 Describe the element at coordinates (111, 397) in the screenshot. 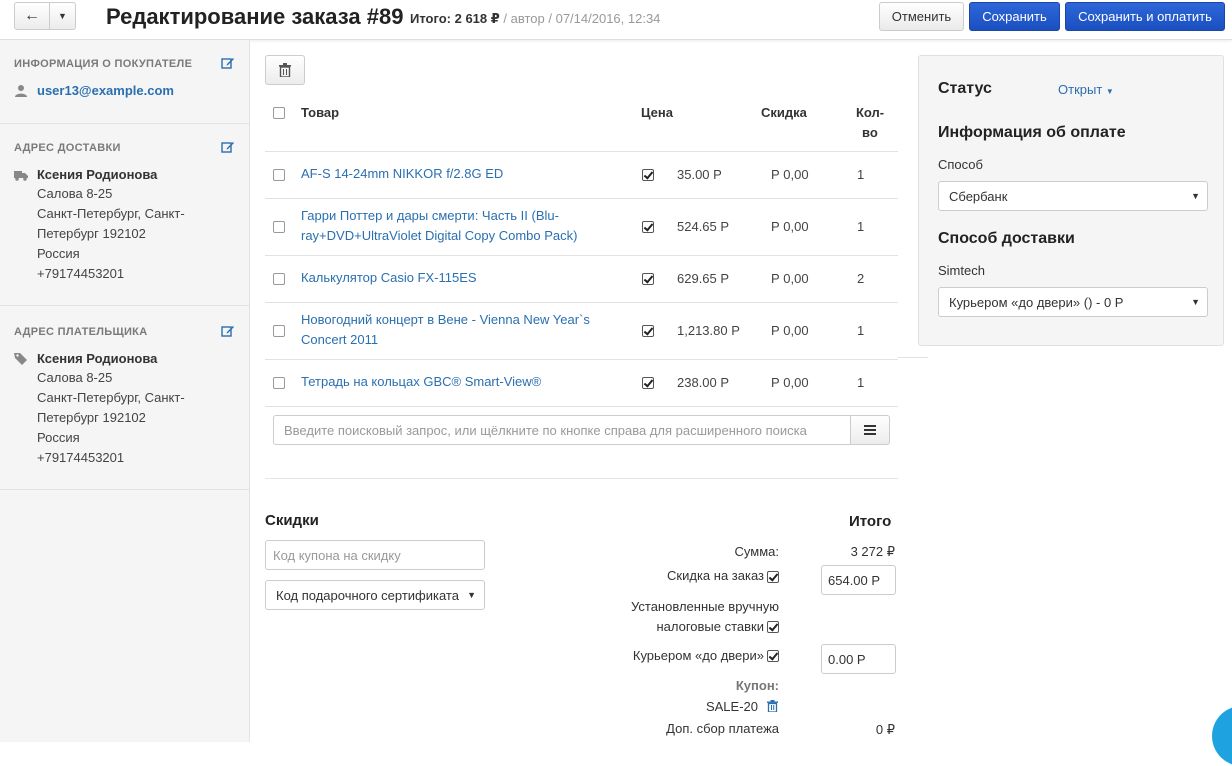

I see `billing-address-line: Санкт-Петербург, Санкт-` at that location.